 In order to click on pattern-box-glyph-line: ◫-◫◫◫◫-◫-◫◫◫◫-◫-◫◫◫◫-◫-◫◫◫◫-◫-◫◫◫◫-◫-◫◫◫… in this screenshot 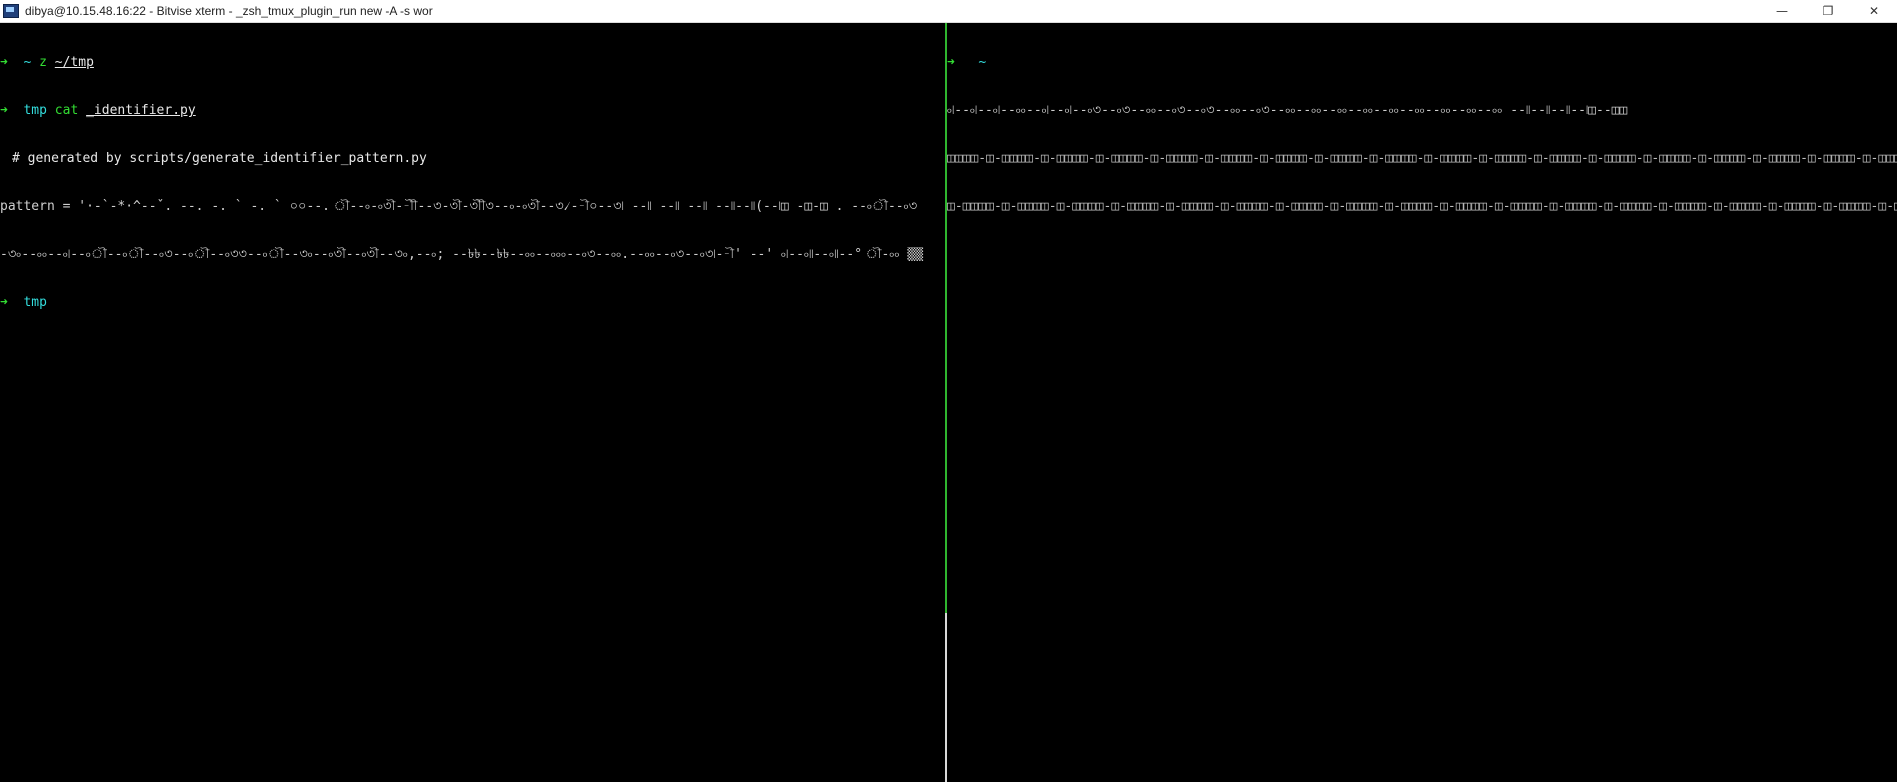, I will do `click(1422, 206)`.